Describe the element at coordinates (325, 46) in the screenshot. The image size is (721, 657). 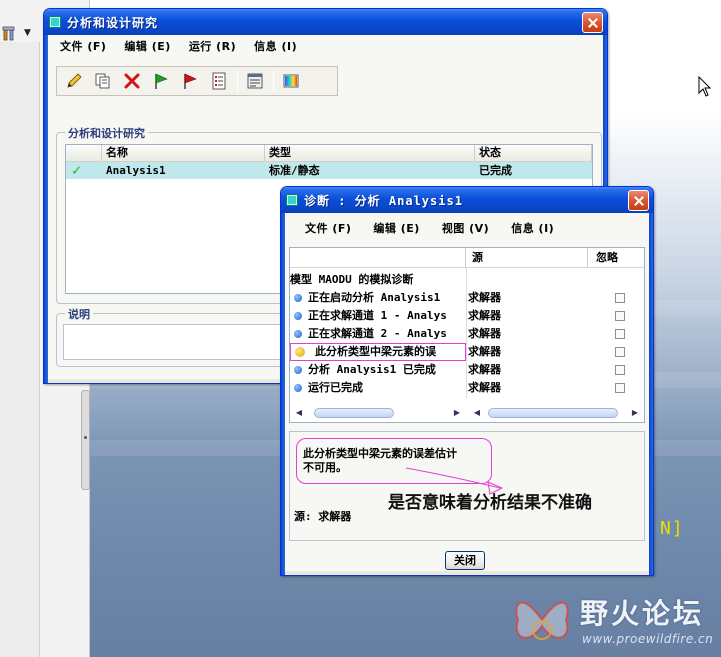
I see `main-menubar: 文件 (F) 编辑 (E) 运行 (R) 信息 (I)` at that location.